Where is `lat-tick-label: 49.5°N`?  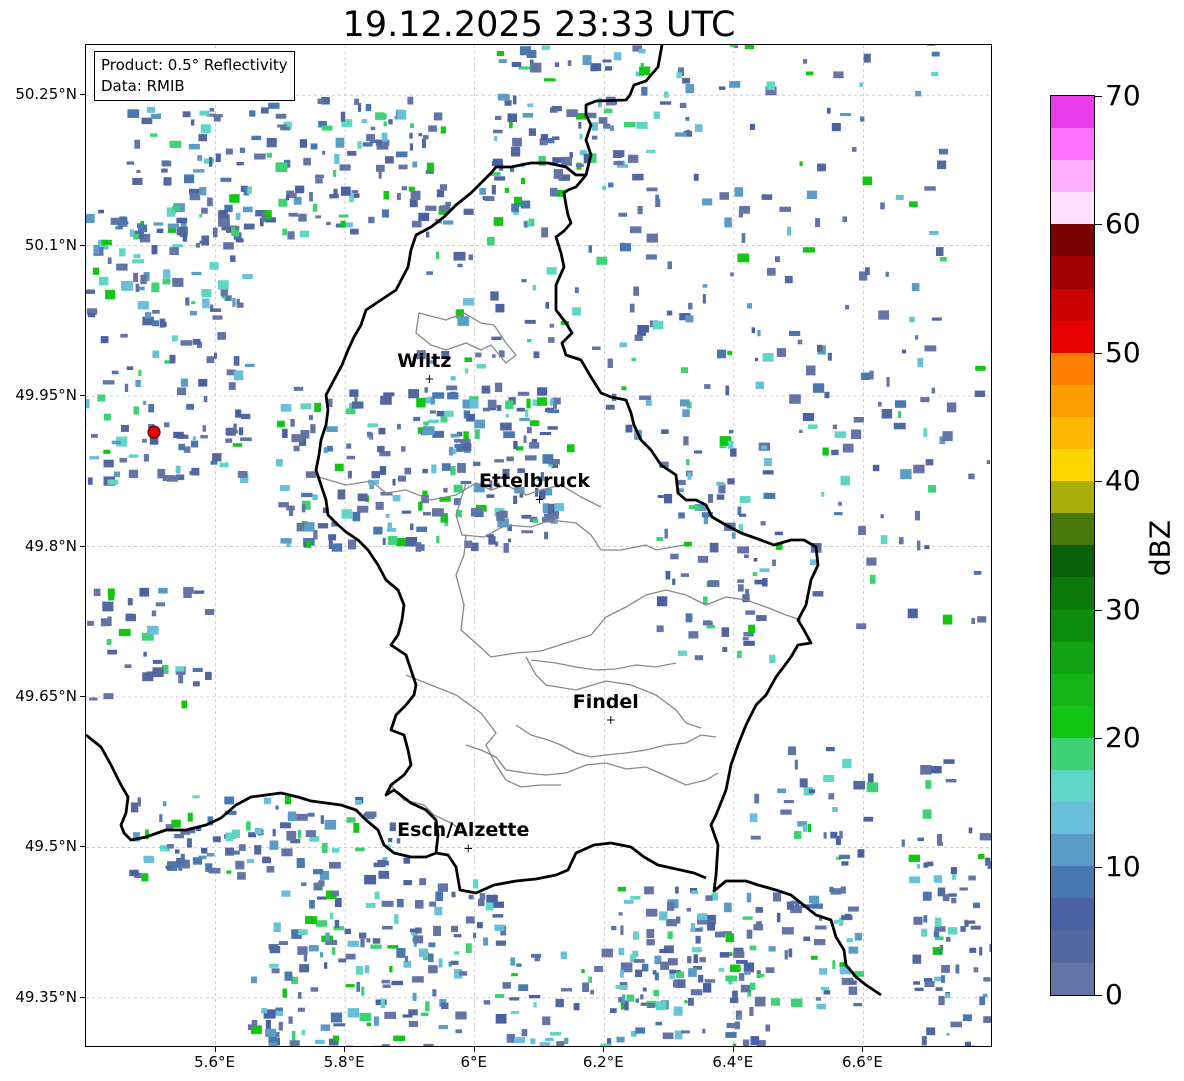 lat-tick-label: 49.5°N is located at coordinates (50, 846).